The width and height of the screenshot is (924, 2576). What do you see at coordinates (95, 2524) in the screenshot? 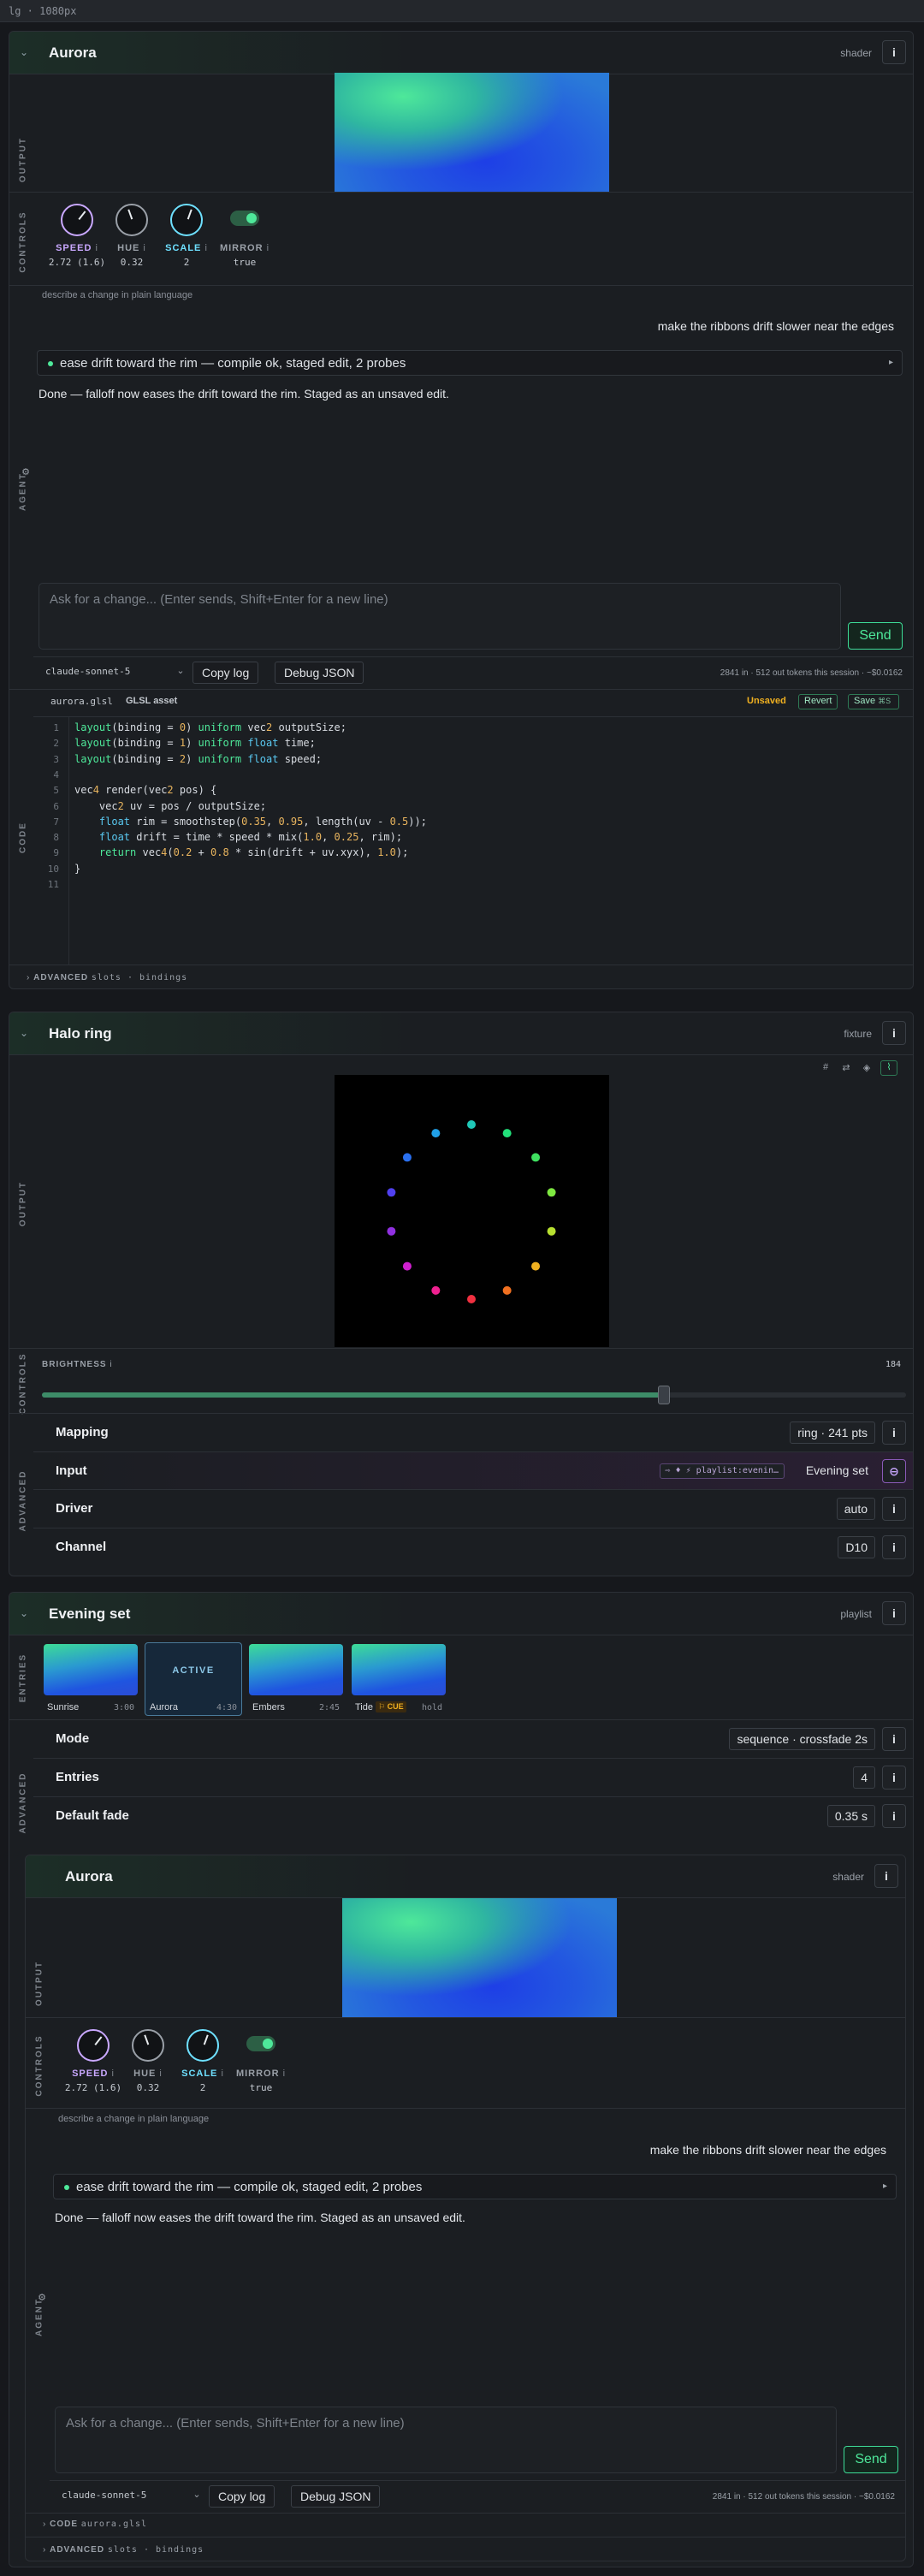
I see `code-row: › CODE aurora.glsl` at bounding box center [95, 2524].